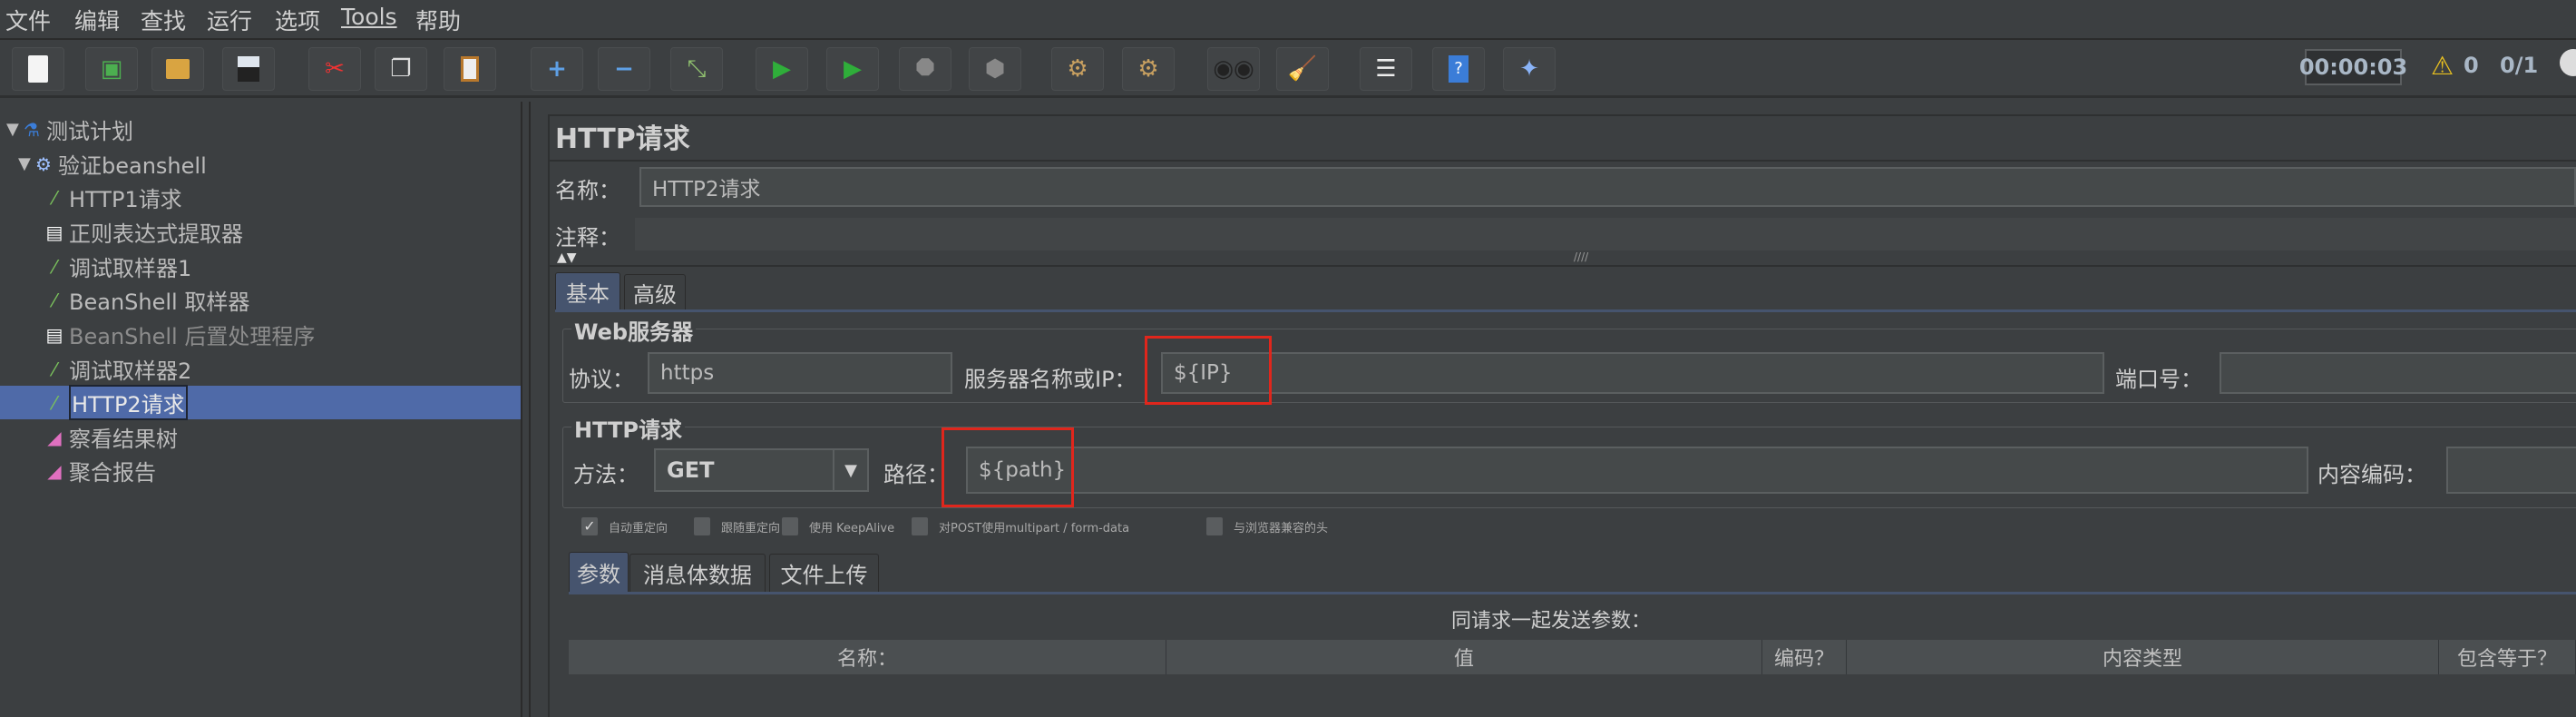 The width and height of the screenshot is (2576, 717). What do you see at coordinates (54, 232) in the screenshot?
I see `document-arrow-icon: ▤` at bounding box center [54, 232].